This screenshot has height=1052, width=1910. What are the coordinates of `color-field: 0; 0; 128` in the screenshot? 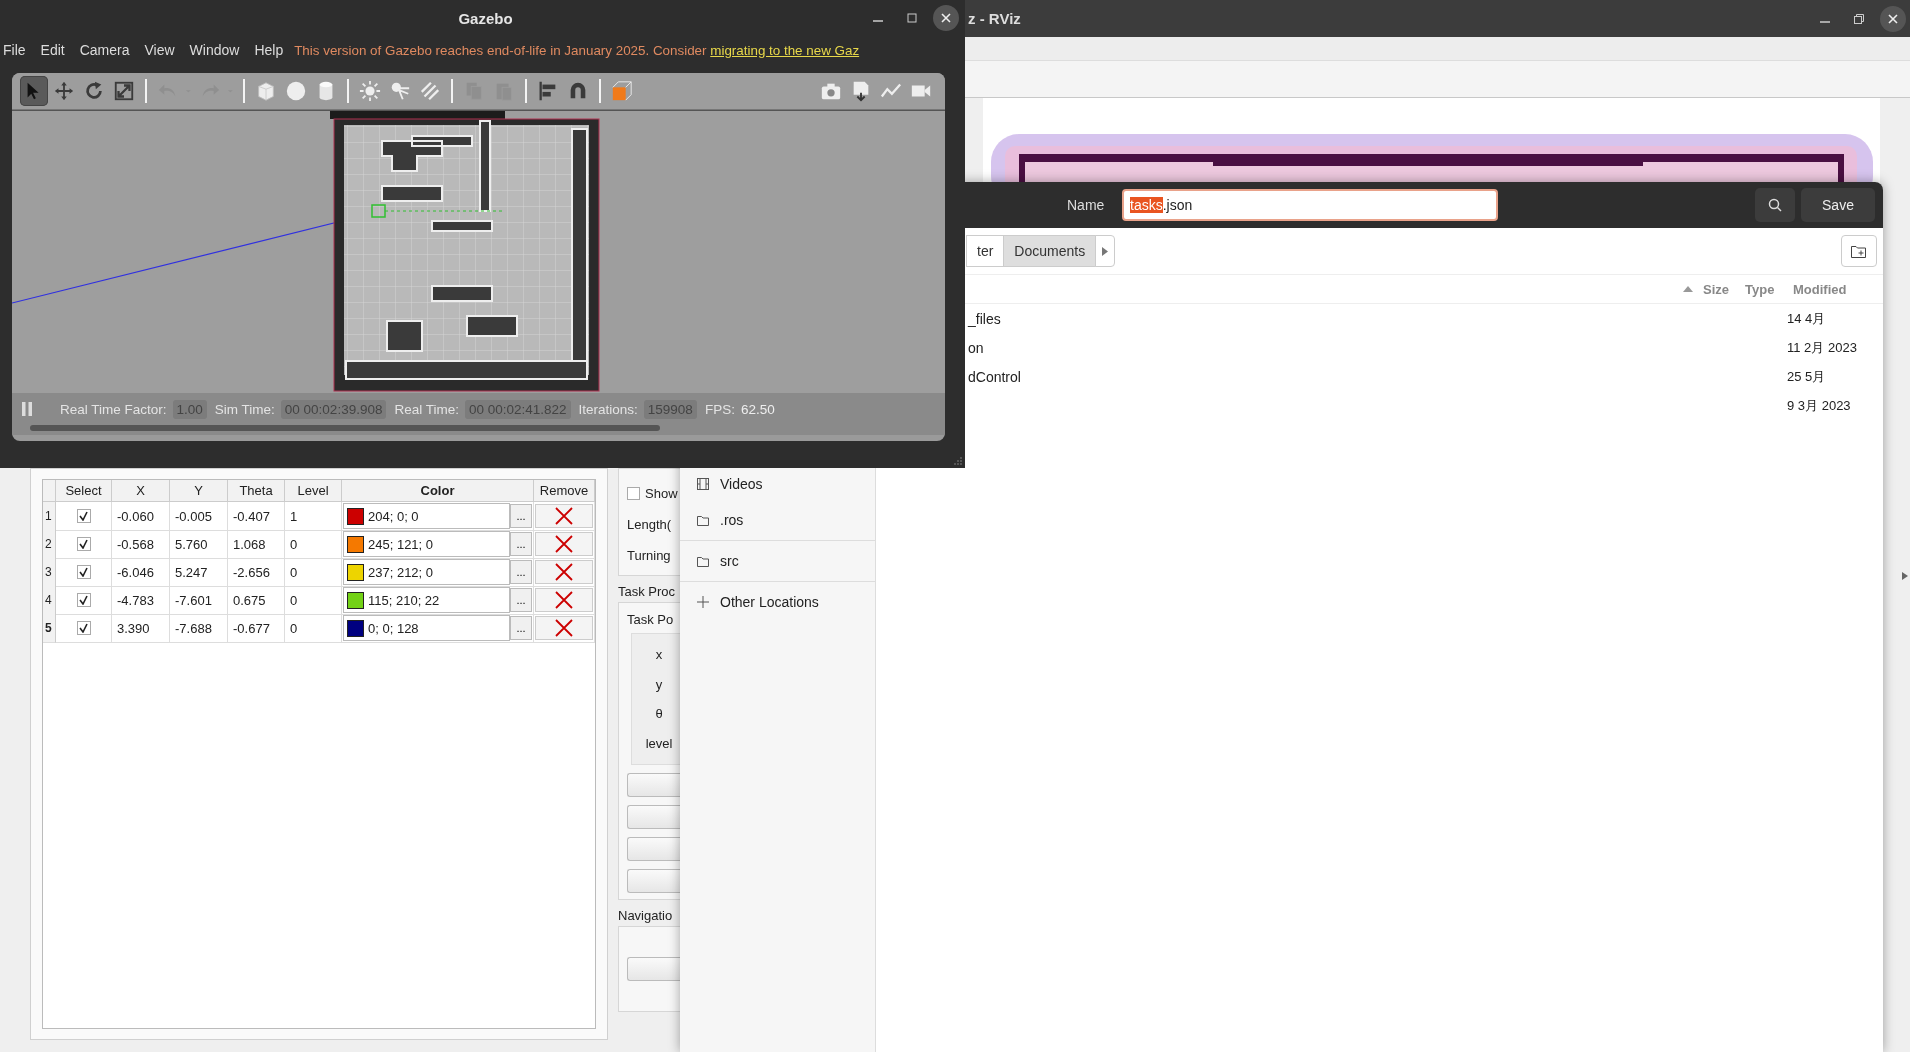 It's located at (426, 628).